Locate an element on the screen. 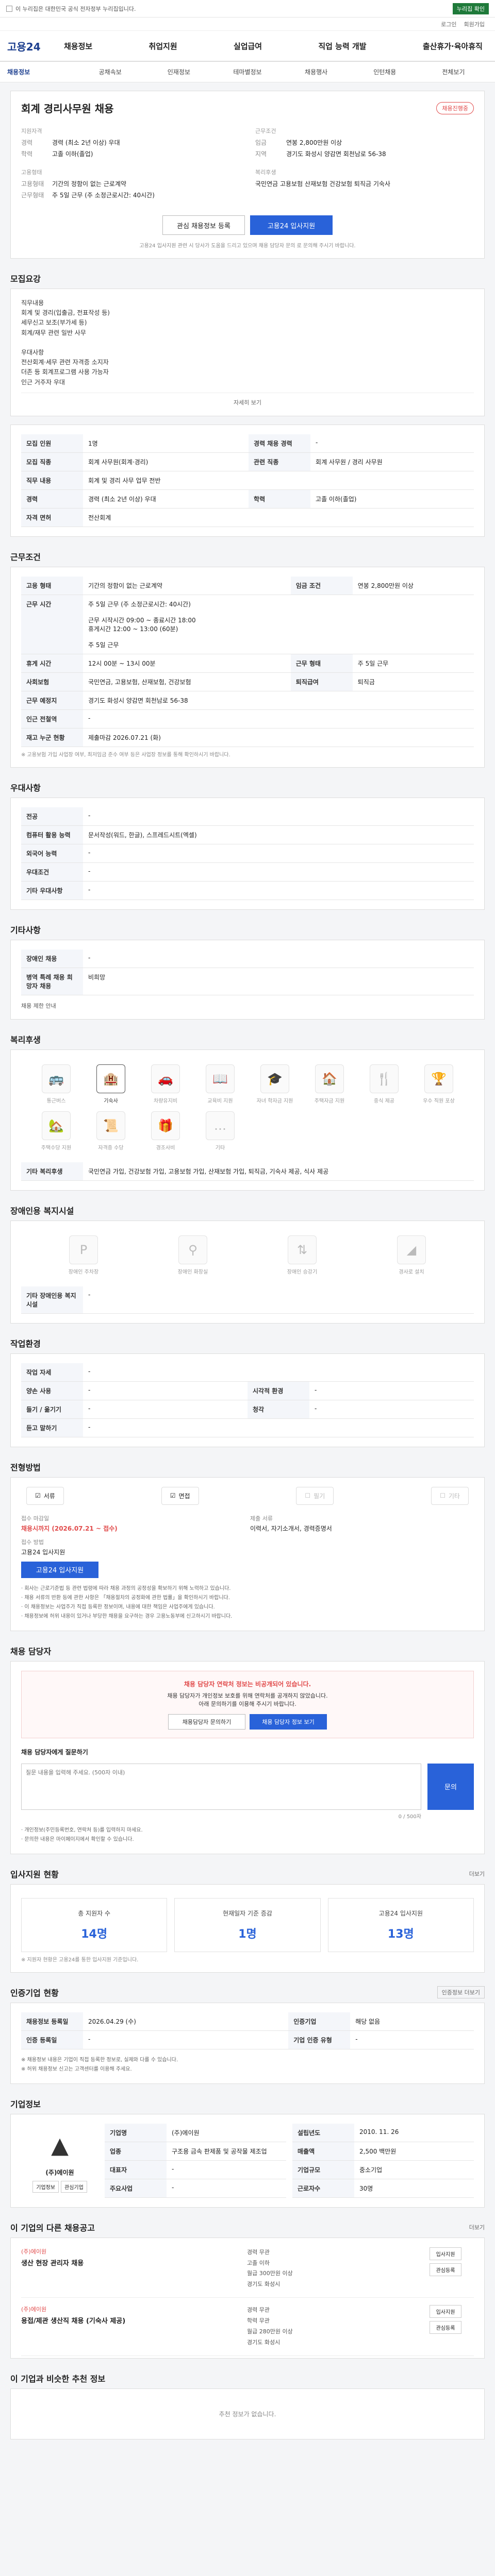  contact-info-button: 채용 담당자 정보 보기 is located at coordinates (288, 1722).